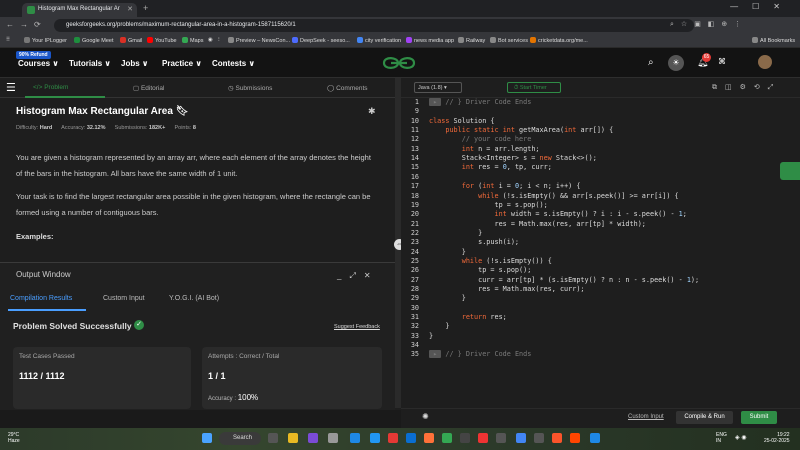 The width and height of the screenshot is (800, 450). What do you see at coordinates (355, 438) in the screenshot?
I see `edge-icon` at bounding box center [355, 438].